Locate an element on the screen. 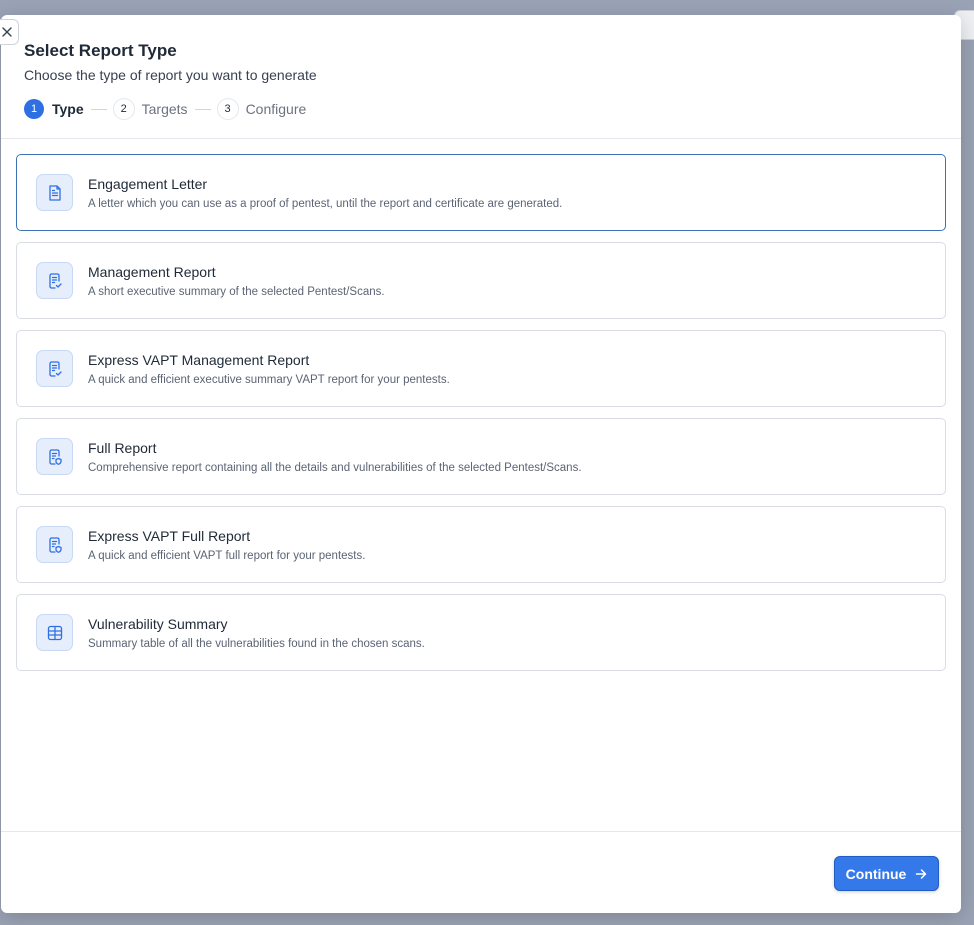  report-option-title: Express VAPT Management Report is located at coordinates (199, 359).